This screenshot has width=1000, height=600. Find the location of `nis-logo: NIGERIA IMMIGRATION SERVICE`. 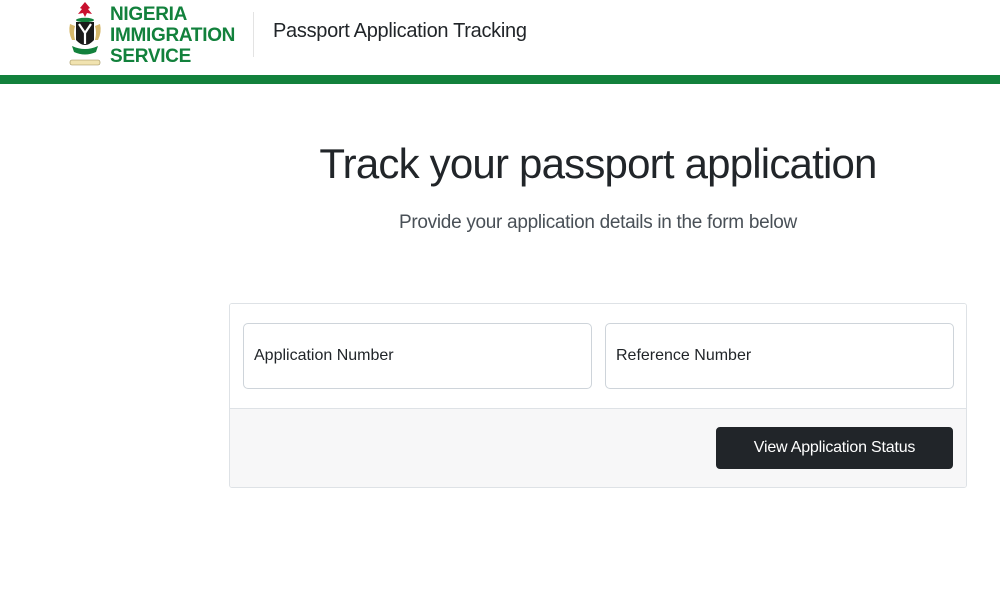

nis-logo: NIGERIA IMMIGRATION SERVICE is located at coordinates (151, 36).